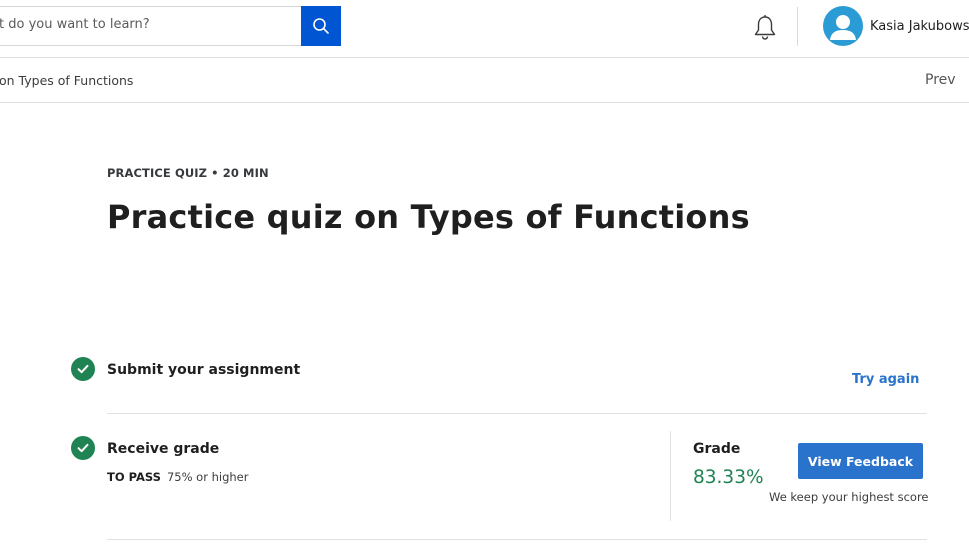 The image size is (969, 555). I want to click on notifications-button, so click(765, 28).